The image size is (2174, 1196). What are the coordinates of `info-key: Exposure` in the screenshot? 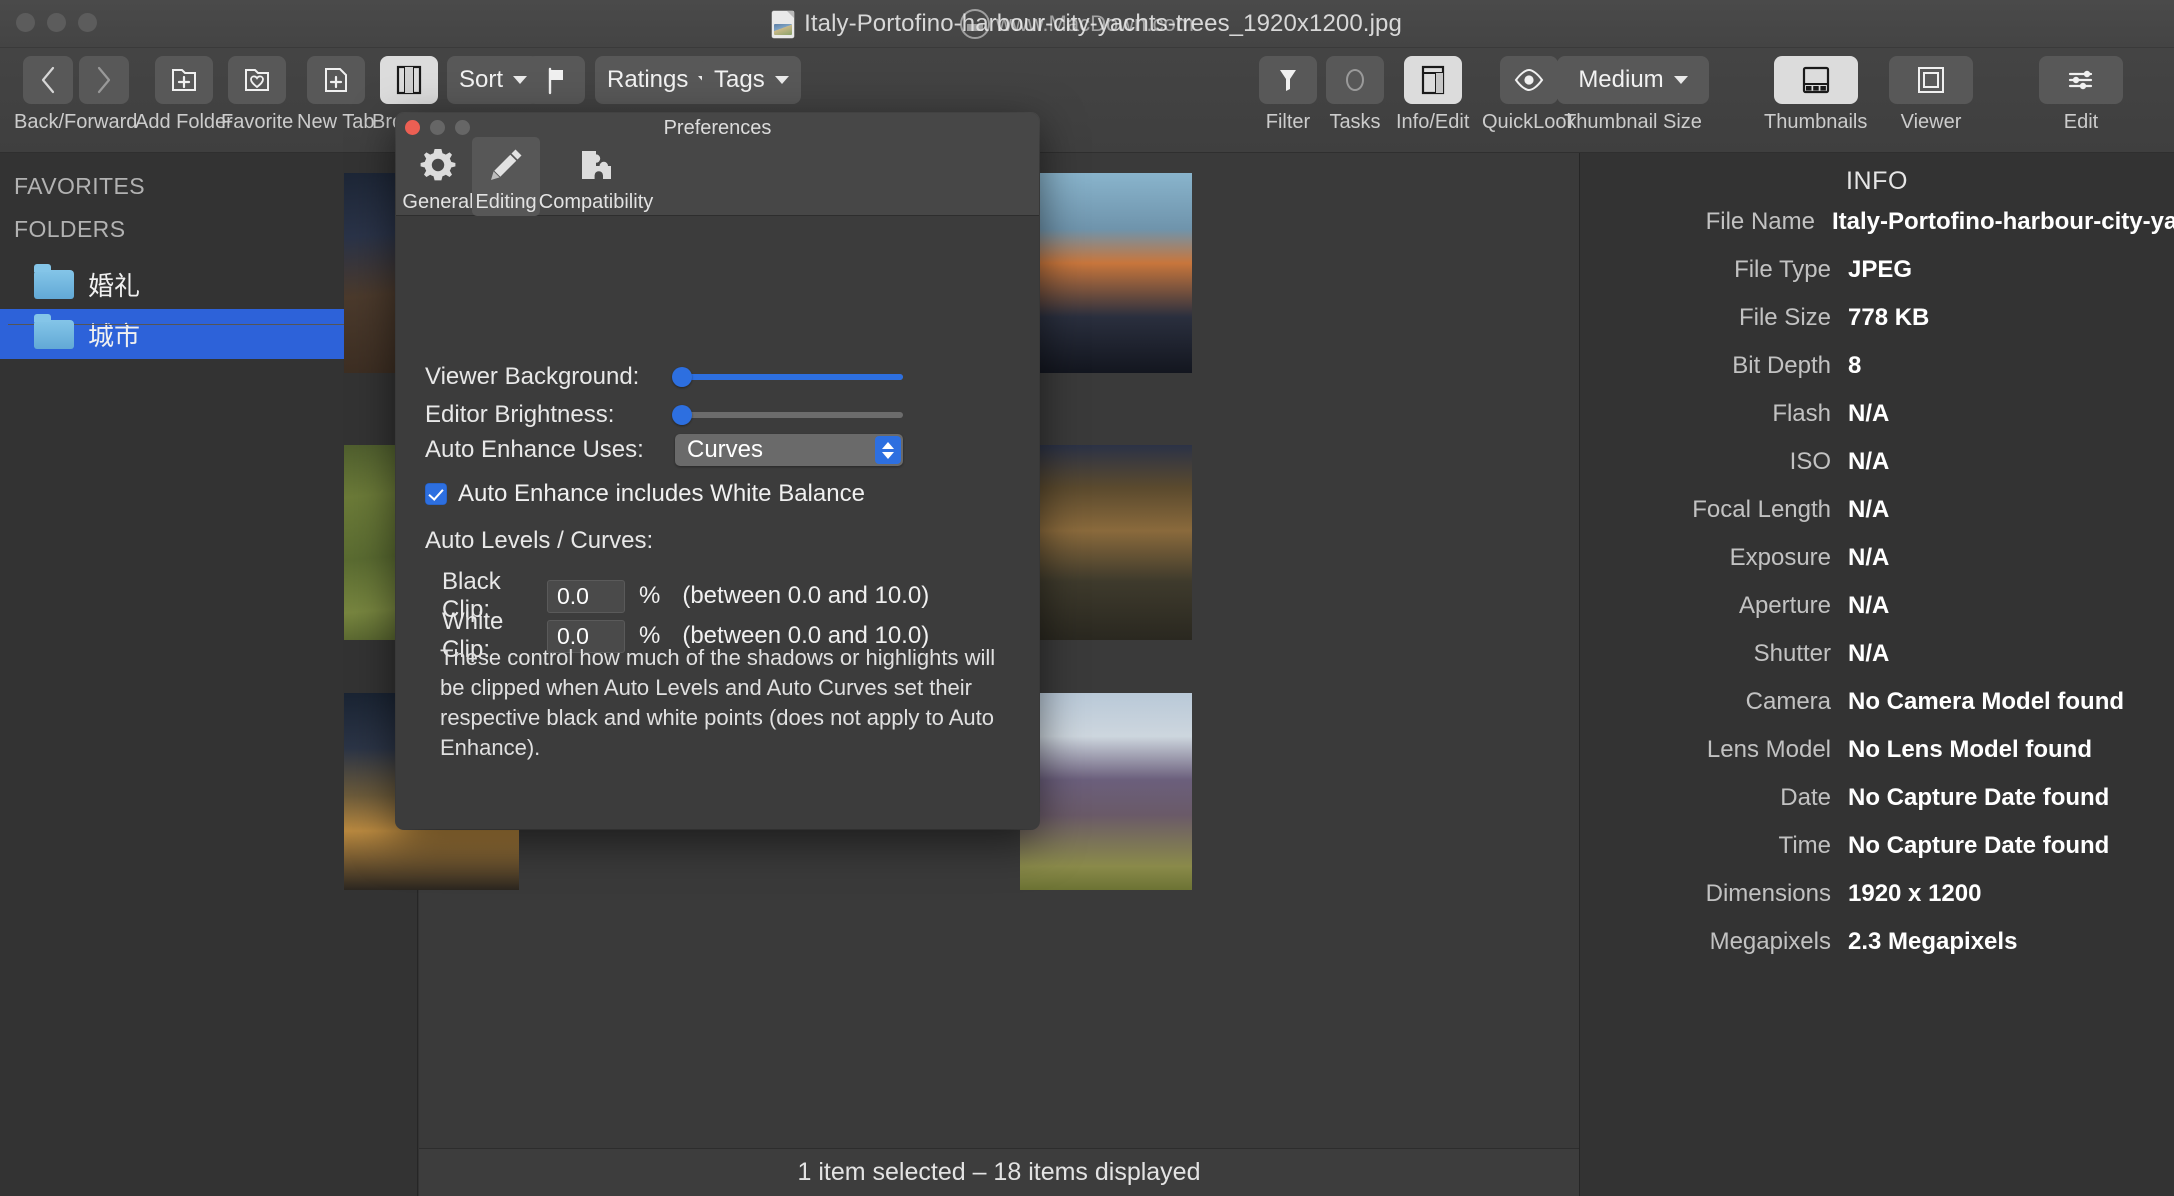 It's located at (1780, 557).